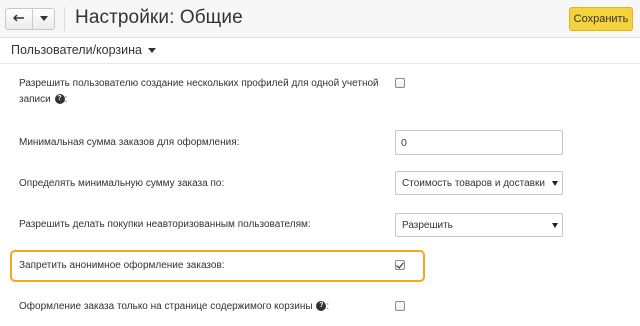  Describe the element at coordinates (328, 306) in the screenshot. I see `cart-page-only-label-colon: :` at that location.